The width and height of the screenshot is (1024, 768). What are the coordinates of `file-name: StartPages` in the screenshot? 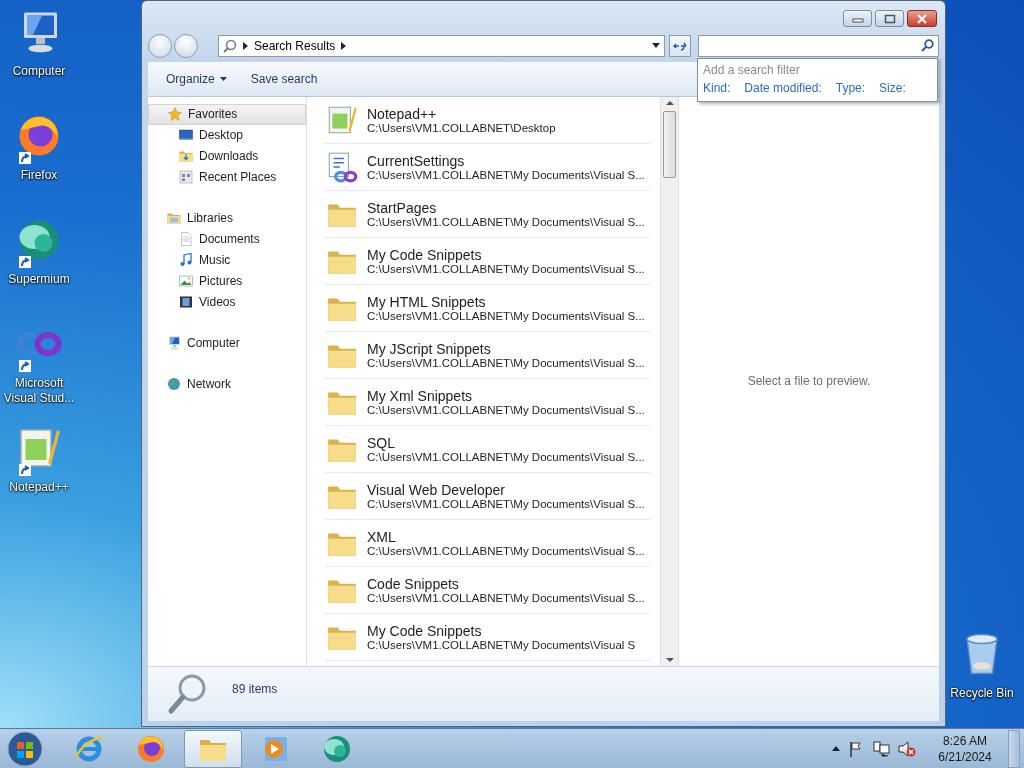 It's located at (402, 207).